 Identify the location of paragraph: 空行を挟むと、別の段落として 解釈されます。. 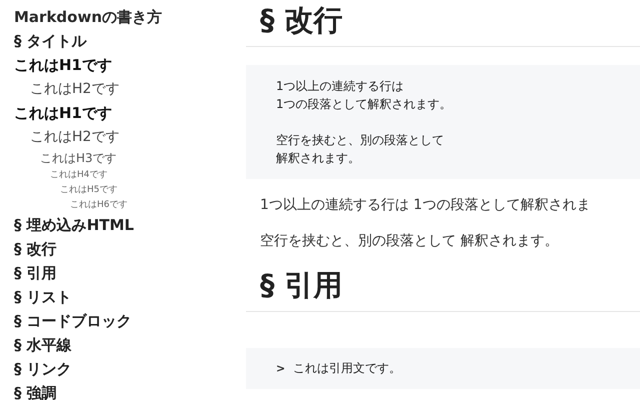
(409, 241).